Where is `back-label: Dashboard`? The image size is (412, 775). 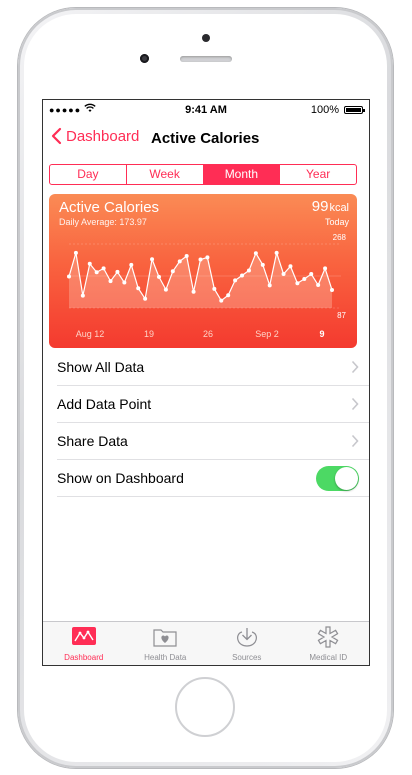
back-label: Dashboard is located at coordinates (103, 136).